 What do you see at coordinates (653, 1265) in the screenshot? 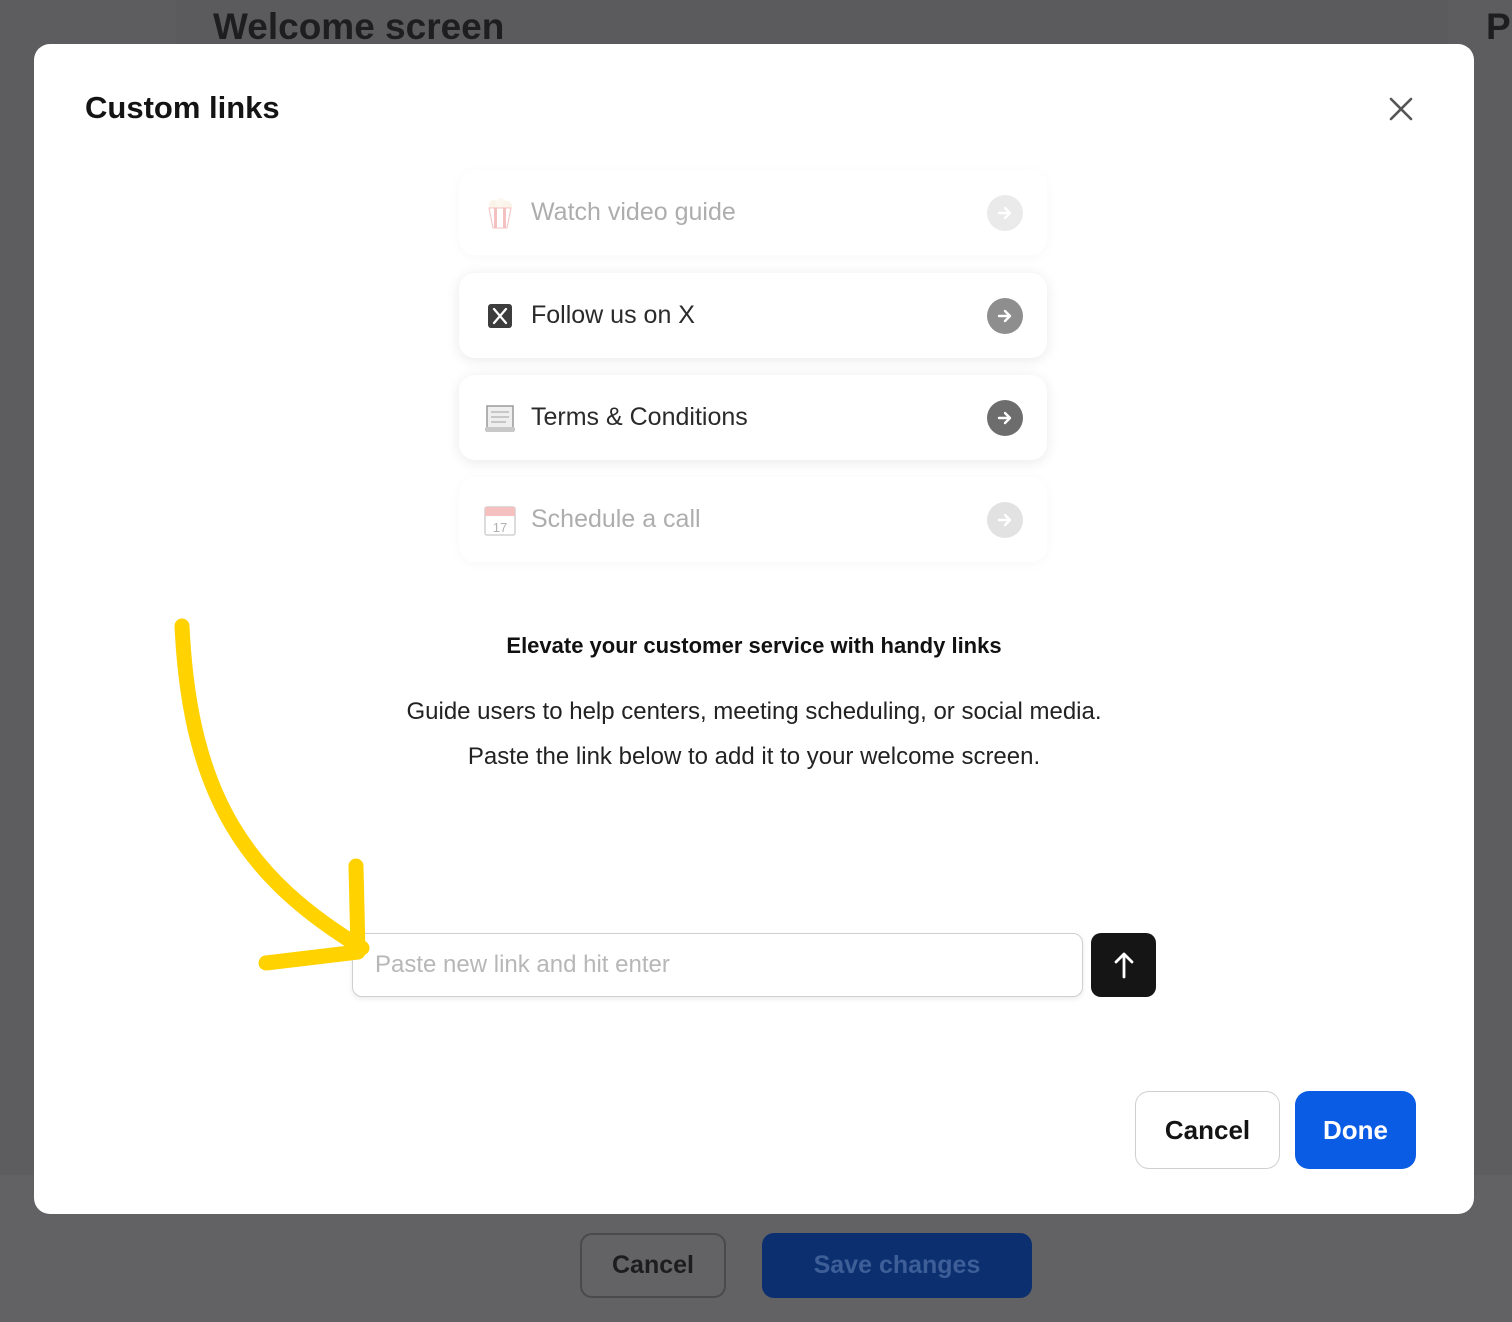
I see `background-cancel-button: Cancel` at bounding box center [653, 1265].